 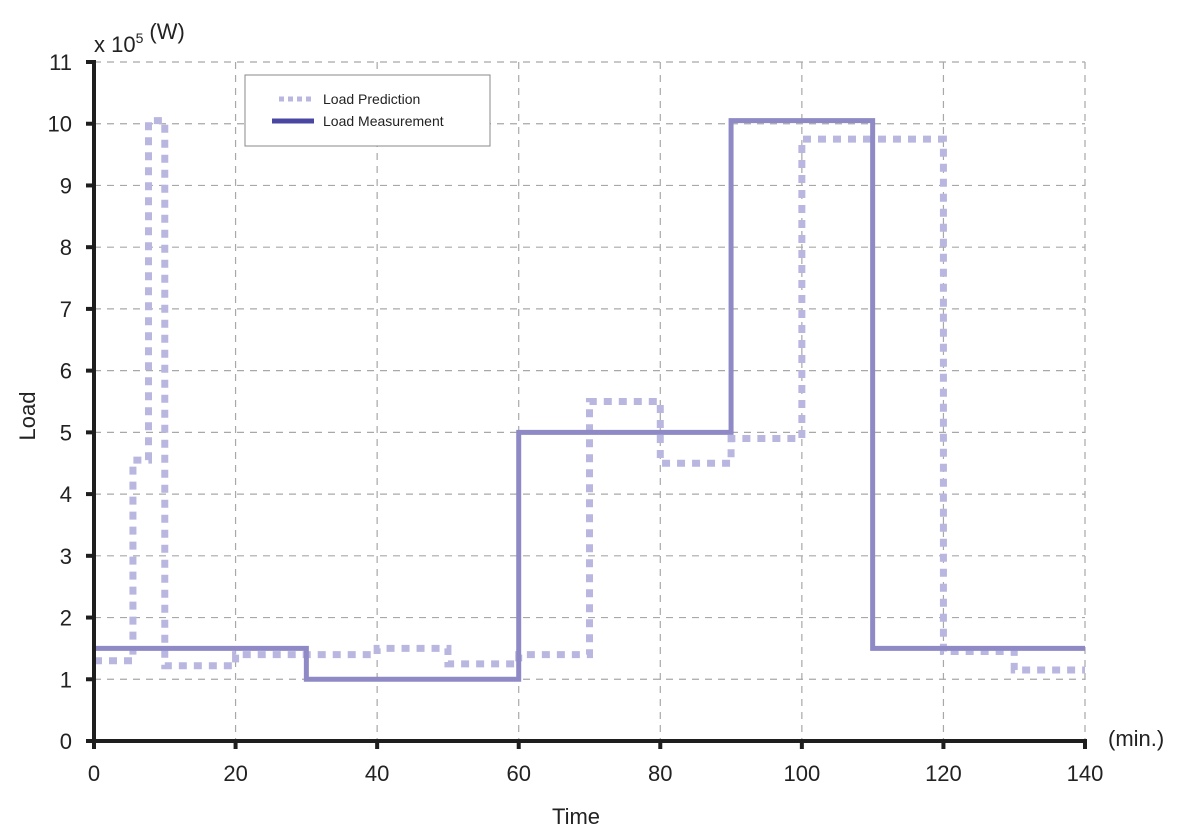 I want to click on legend-box, so click(x=367, y=110).